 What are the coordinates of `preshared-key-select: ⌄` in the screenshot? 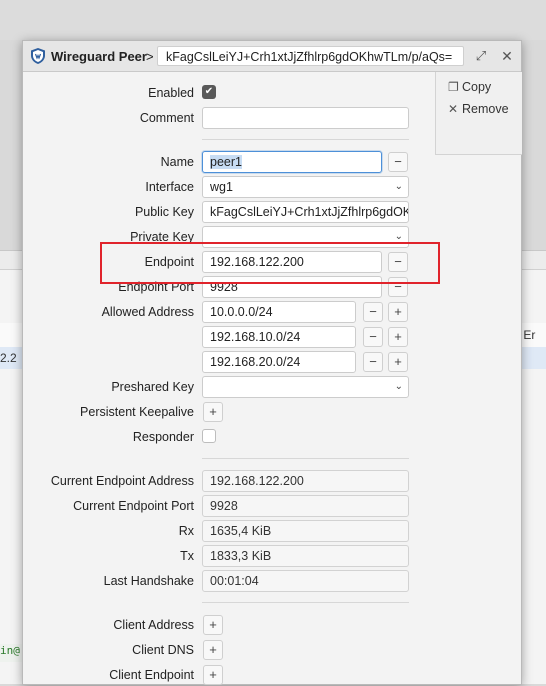 It's located at (305, 387).